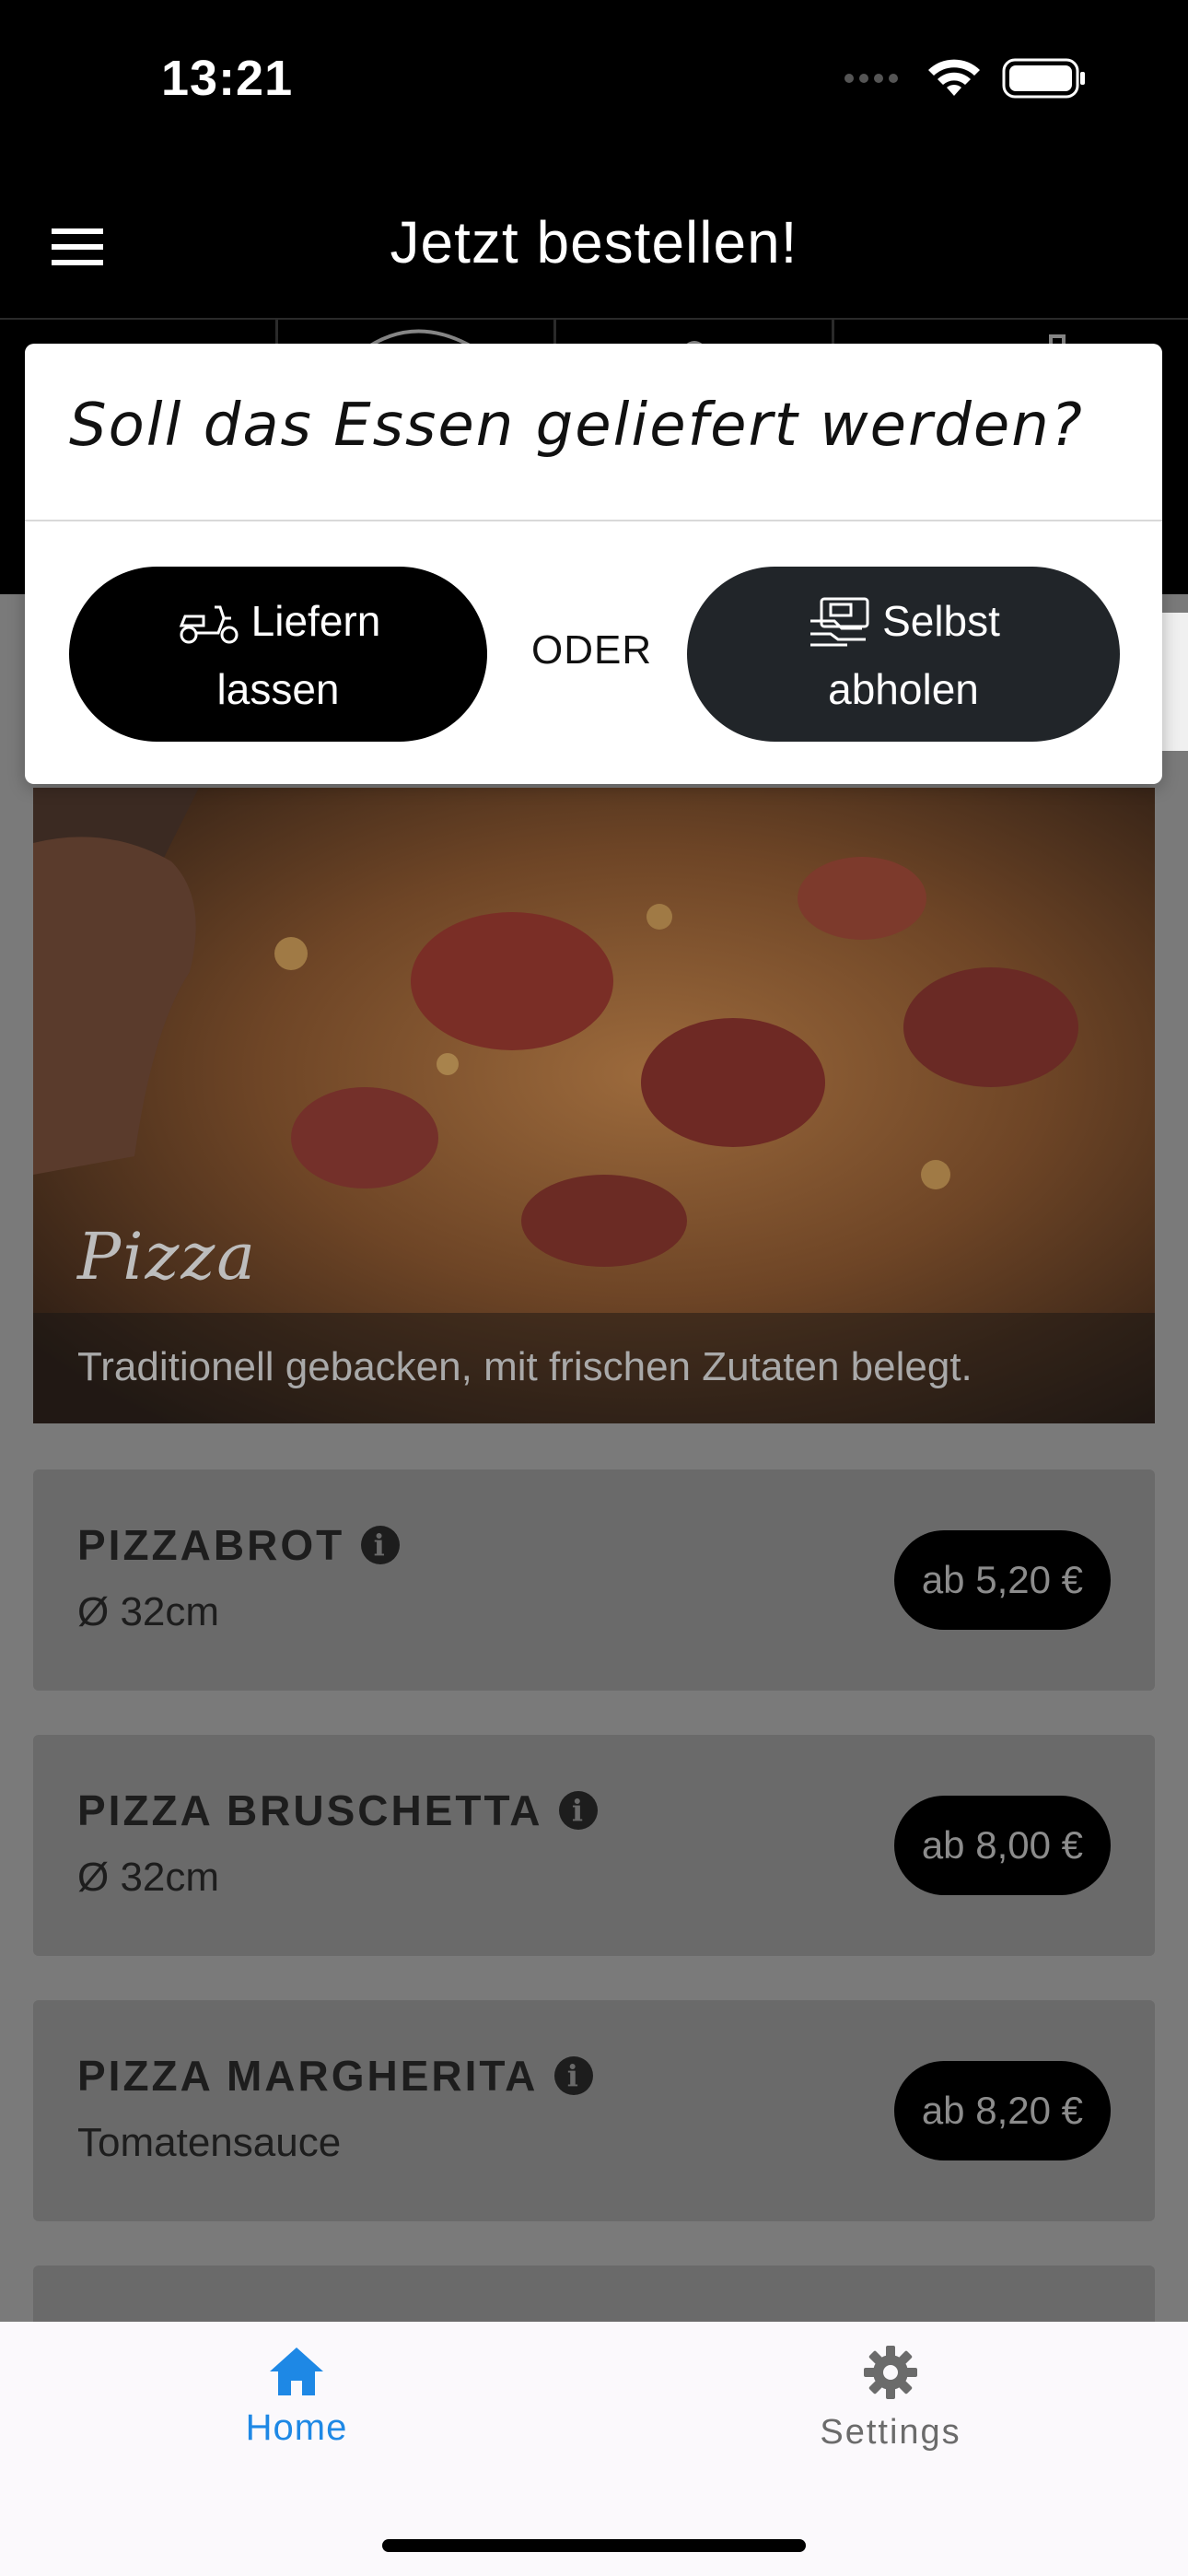 The image size is (1188, 2576). I want to click on status-bar: 13:21, so click(594, 87).